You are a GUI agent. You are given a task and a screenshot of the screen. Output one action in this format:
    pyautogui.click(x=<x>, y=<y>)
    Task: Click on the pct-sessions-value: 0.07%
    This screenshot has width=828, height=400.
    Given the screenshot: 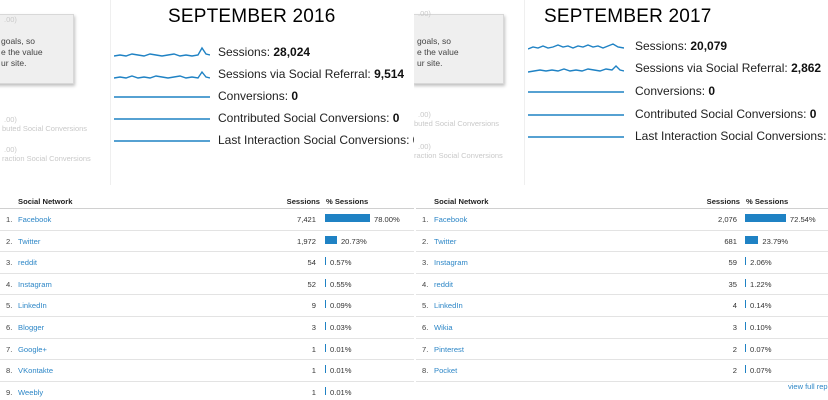 What is the action you would take?
    pyautogui.click(x=761, y=349)
    